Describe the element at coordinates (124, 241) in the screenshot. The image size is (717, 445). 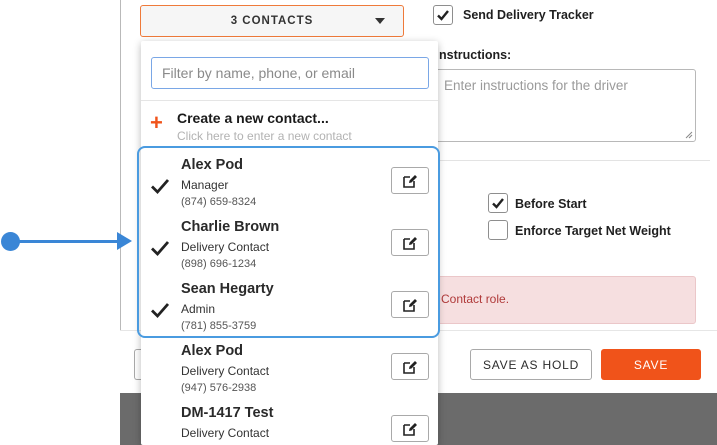
I see `arrow-right-icon` at that location.